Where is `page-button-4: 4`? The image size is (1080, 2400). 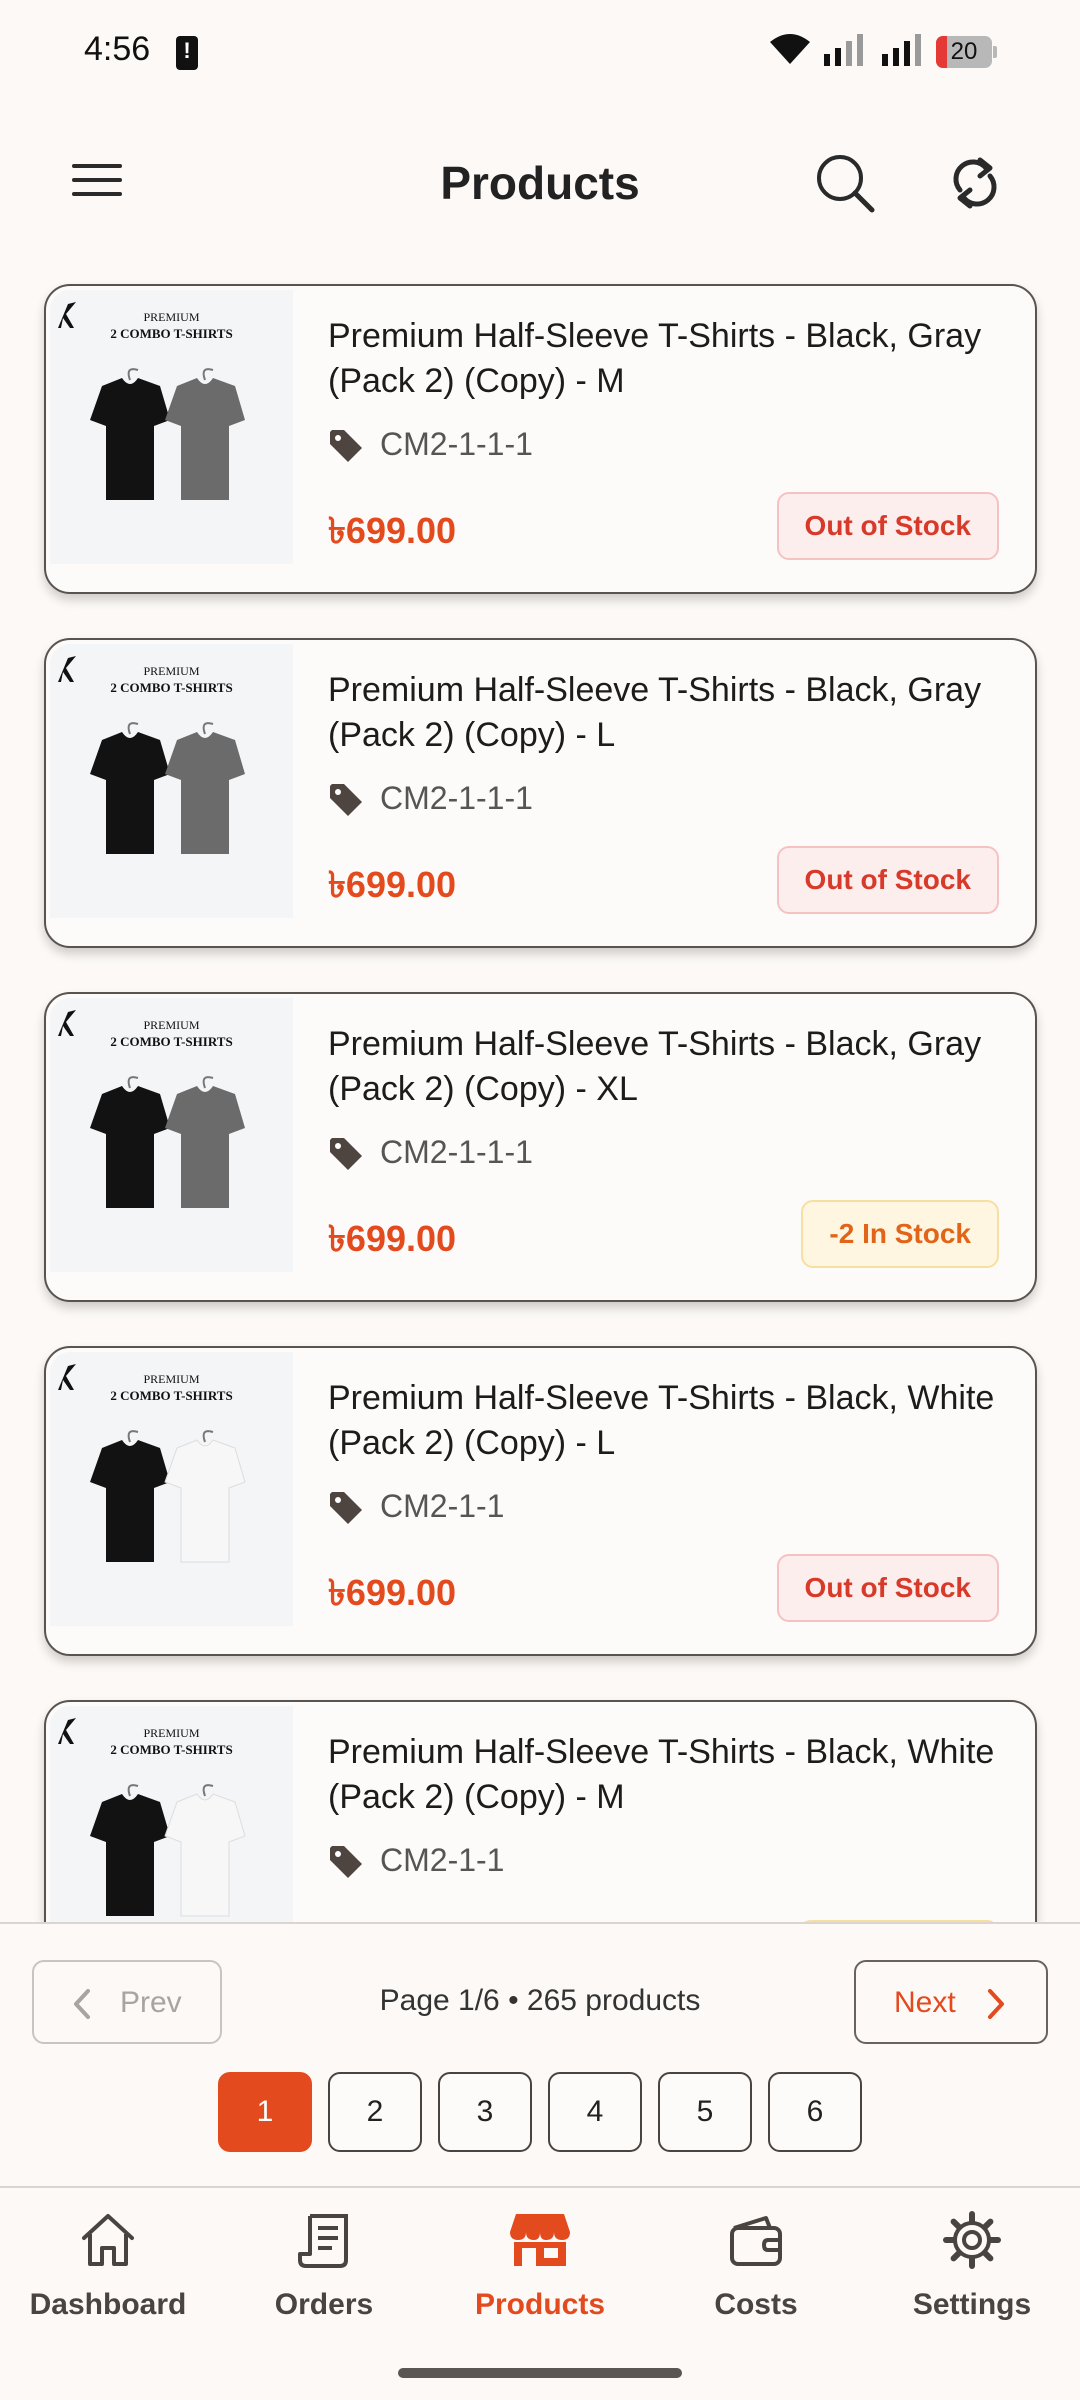
page-button-4: 4 is located at coordinates (595, 2112).